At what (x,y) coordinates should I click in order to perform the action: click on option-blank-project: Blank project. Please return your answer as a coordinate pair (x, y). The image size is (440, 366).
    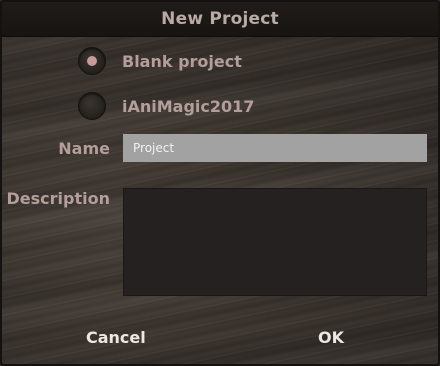
    Looking at the image, I should click on (160, 61).